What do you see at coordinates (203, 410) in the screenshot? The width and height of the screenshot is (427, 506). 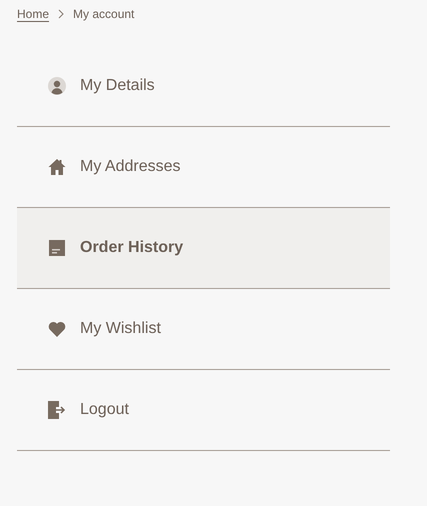 I see `menu-item: Logout` at bounding box center [203, 410].